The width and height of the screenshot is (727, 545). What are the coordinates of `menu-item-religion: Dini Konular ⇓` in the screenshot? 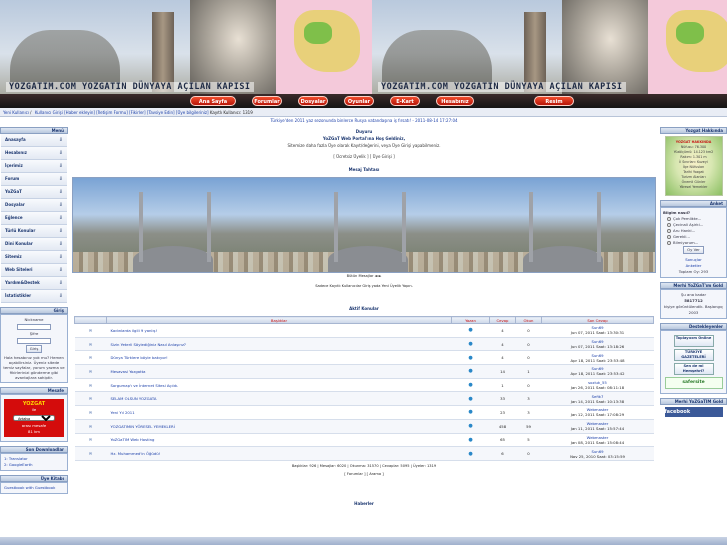 It's located at (34, 244).